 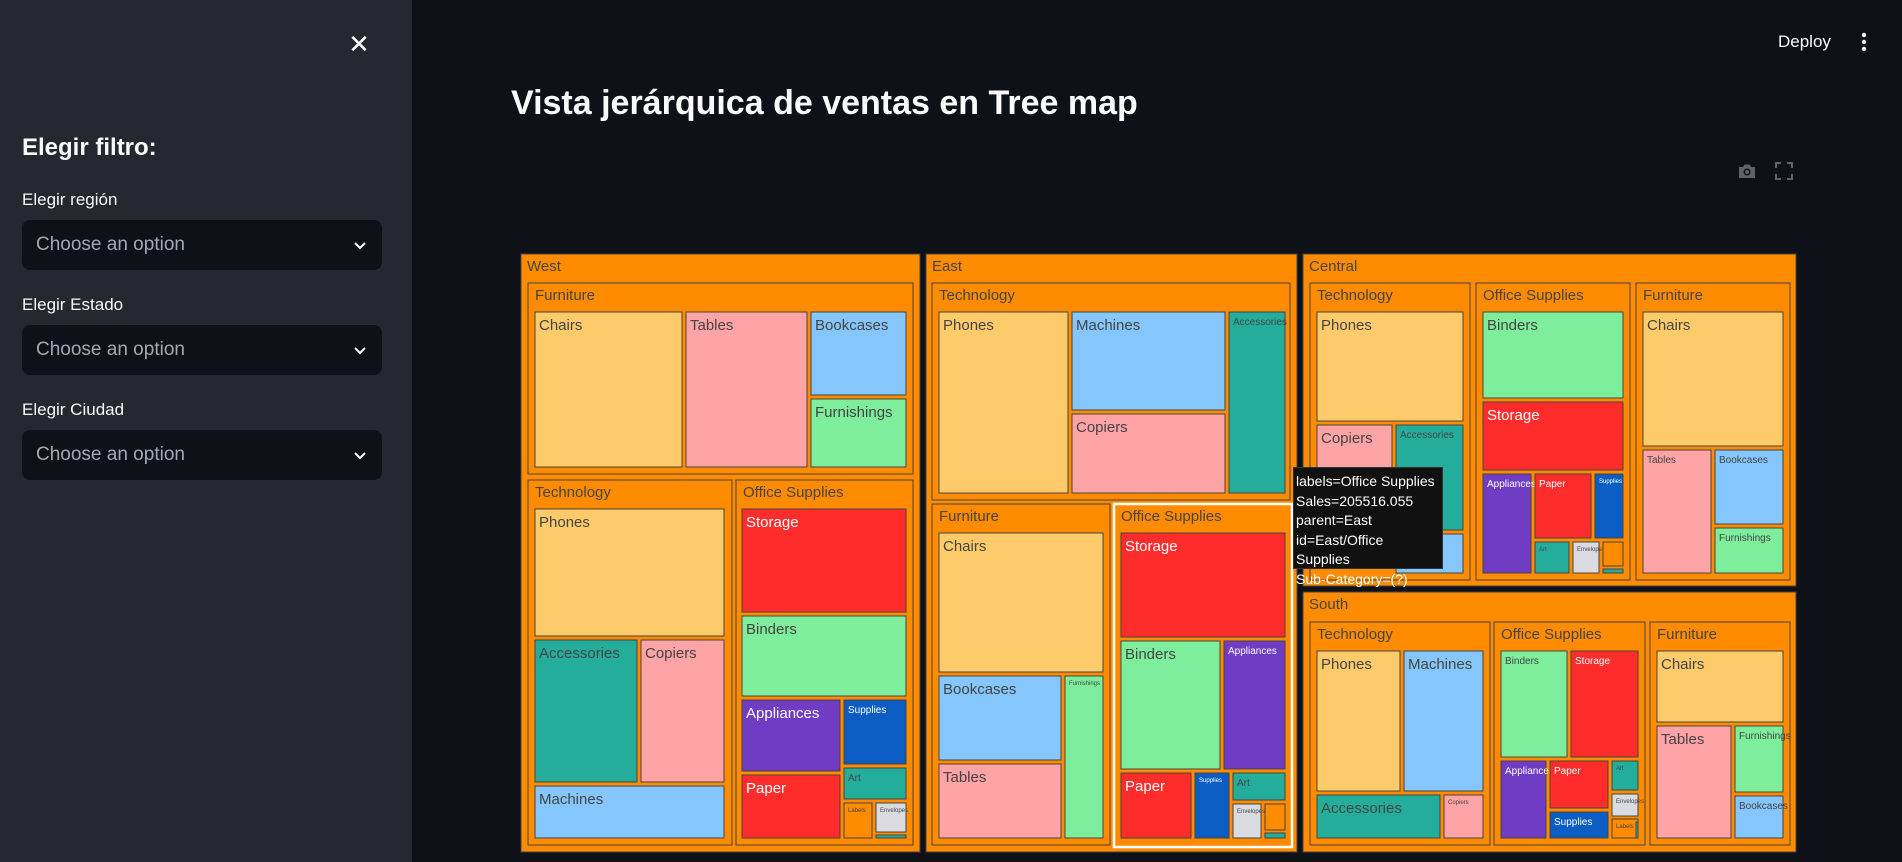 I want to click on region-filter-label: Elegir región, so click(x=70, y=199).